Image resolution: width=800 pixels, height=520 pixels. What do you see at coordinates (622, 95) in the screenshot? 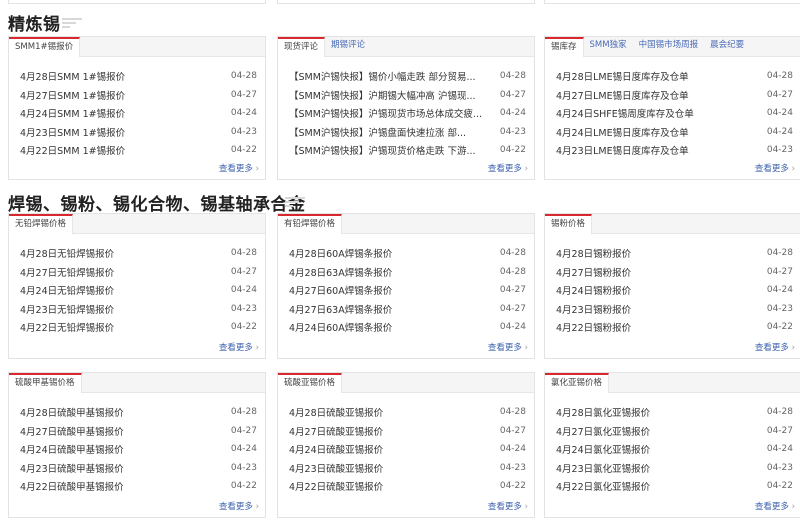
I see `news-item-title: 4月27日LME锡日度库存及仓单` at bounding box center [622, 95].